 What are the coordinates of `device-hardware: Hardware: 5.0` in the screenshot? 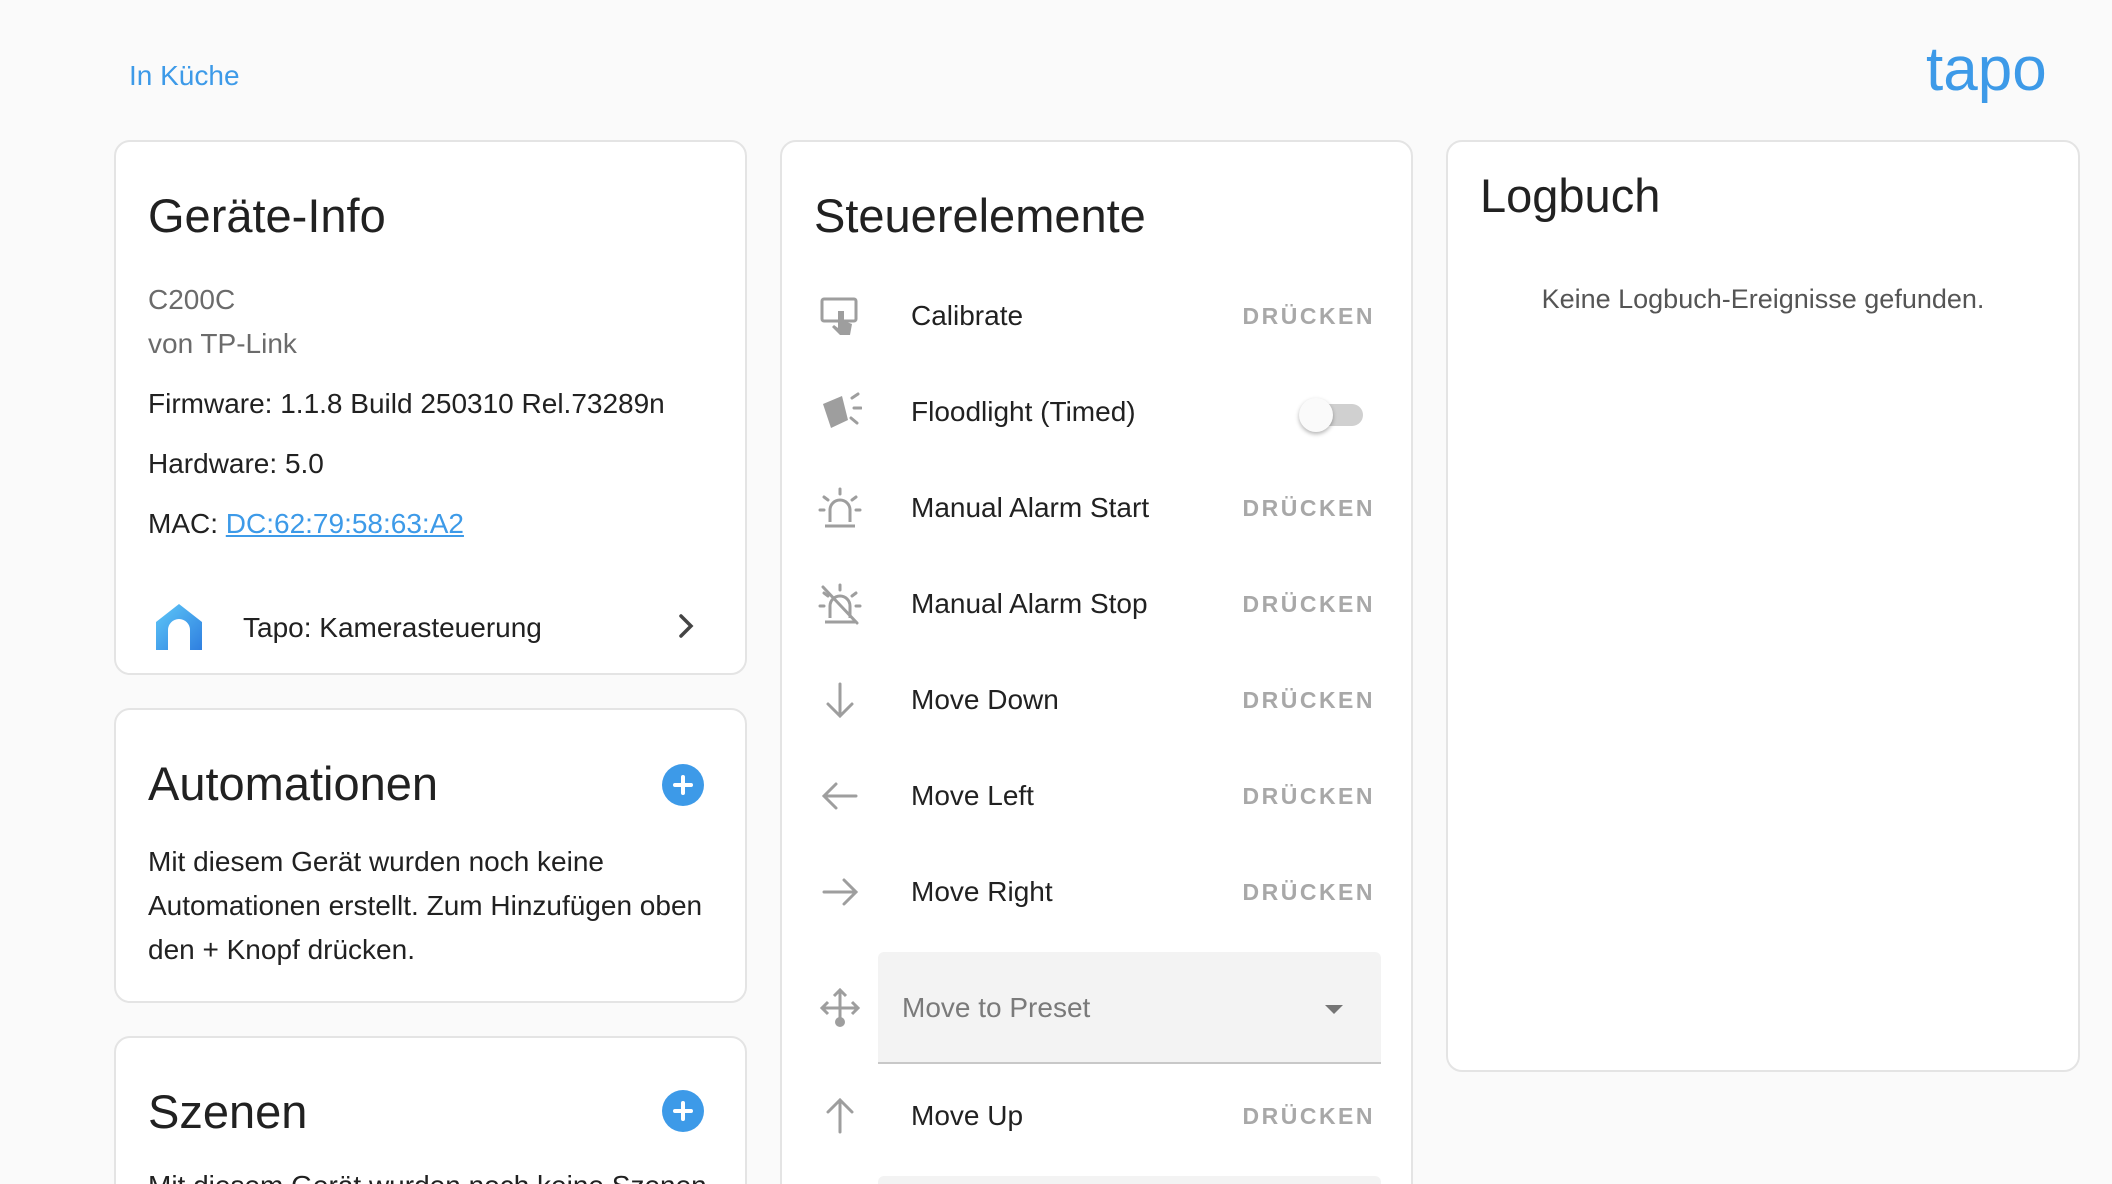 It's located at (236, 463).